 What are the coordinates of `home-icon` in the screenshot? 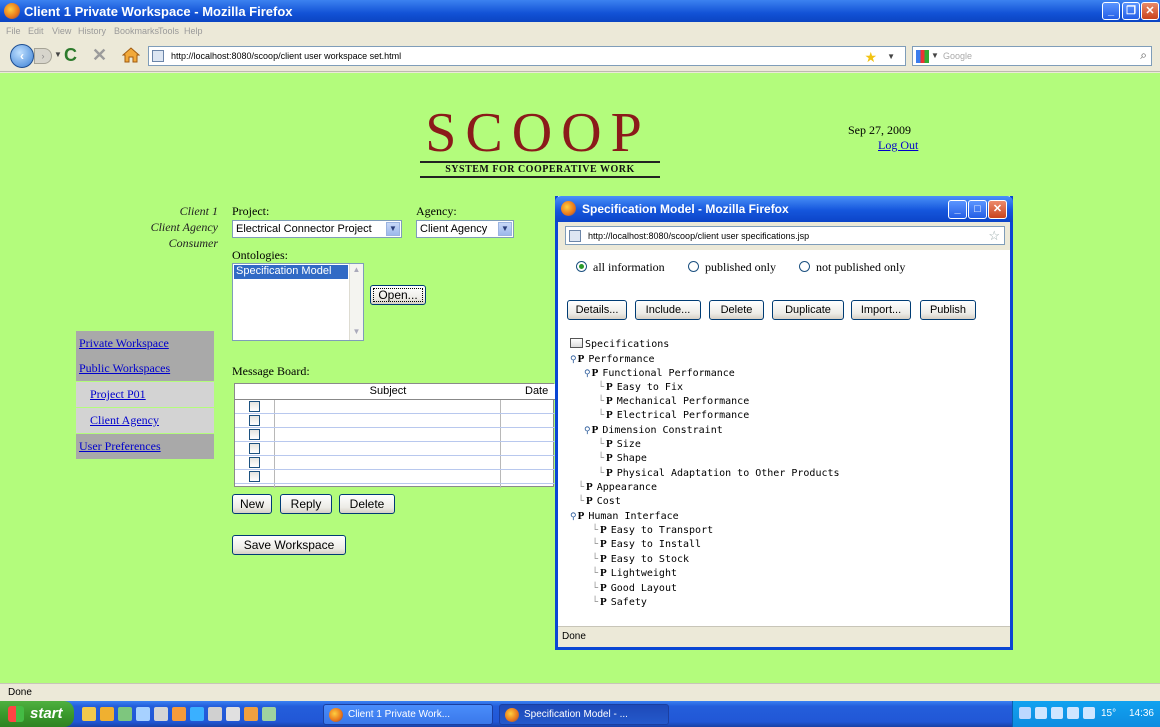 It's located at (131, 55).